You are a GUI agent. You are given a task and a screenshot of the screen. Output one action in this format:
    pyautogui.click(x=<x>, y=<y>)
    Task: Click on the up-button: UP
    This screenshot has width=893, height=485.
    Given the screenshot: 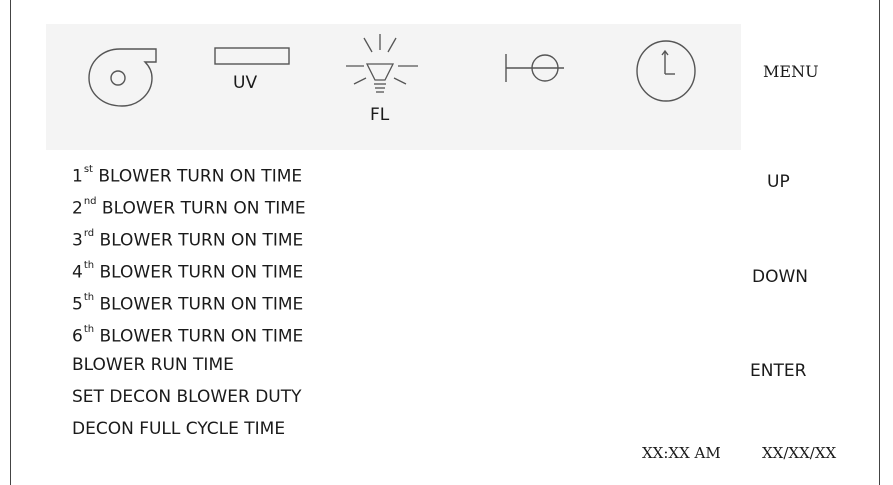 What is the action you would take?
    pyautogui.click(x=778, y=182)
    